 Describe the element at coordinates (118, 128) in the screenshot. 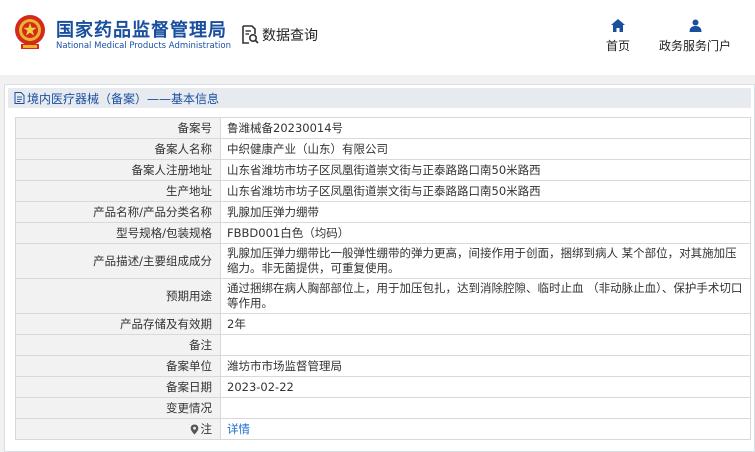

I see `field-label: 备案号` at that location.